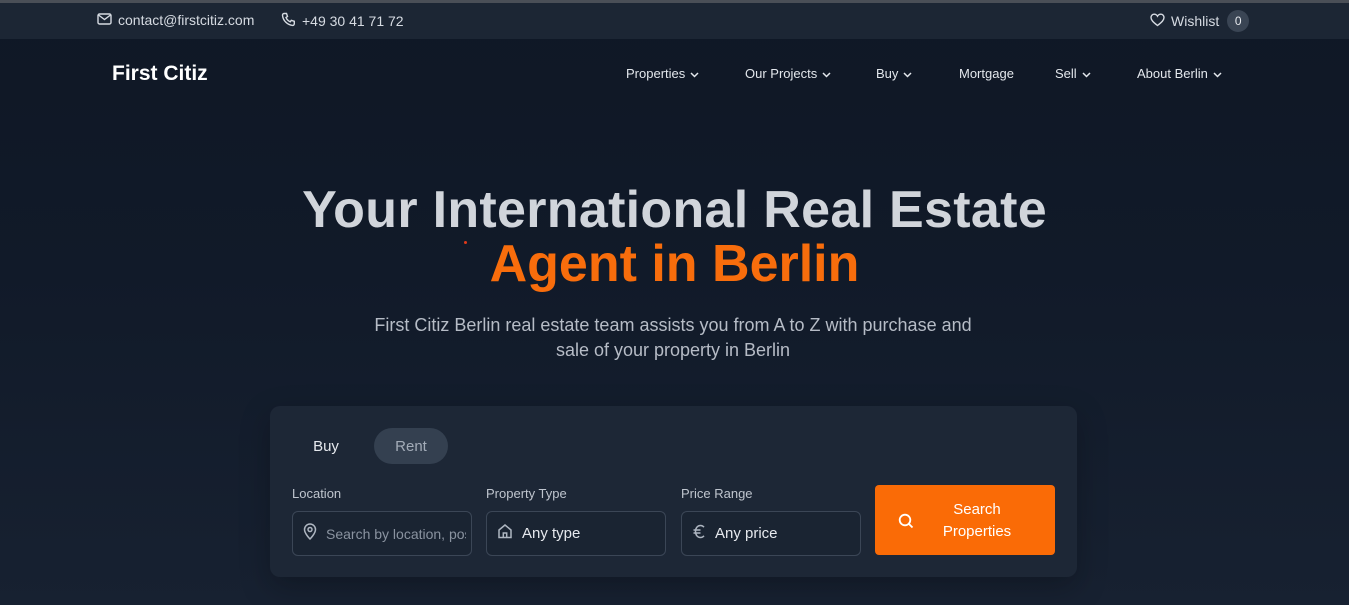  I want to click on map-pin-icon, so click(310, 533).